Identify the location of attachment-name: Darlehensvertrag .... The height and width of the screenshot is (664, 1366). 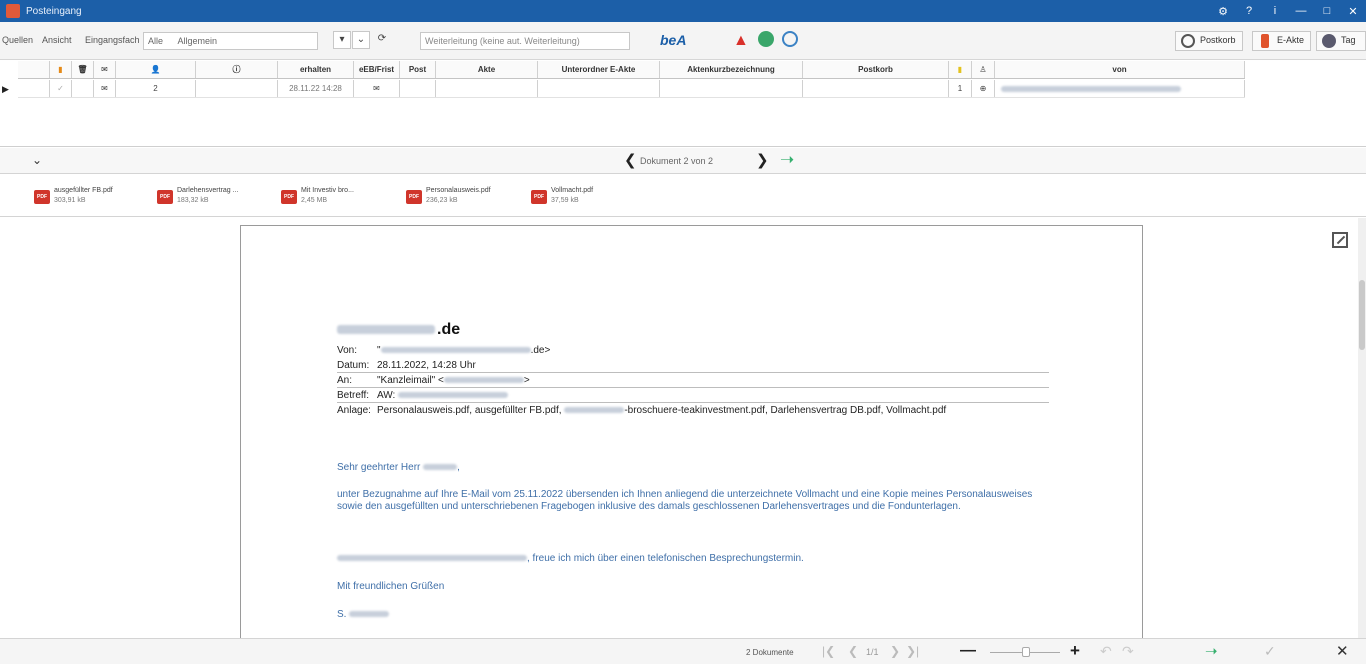
(208, 190).